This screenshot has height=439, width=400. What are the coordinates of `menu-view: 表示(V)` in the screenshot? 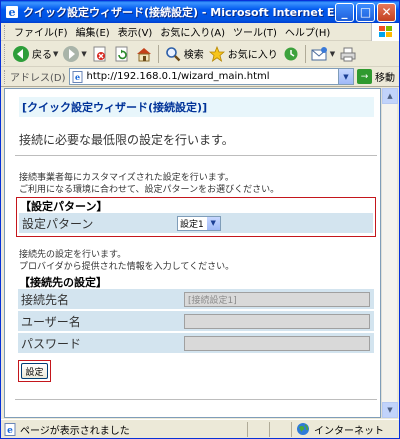 It's located at (135, 31).